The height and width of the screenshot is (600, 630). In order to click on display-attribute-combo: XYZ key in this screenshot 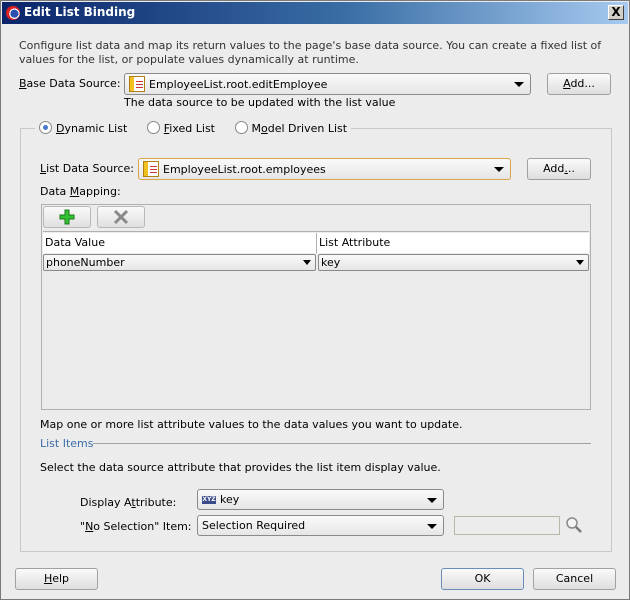, I will do `click(320, 499)`.